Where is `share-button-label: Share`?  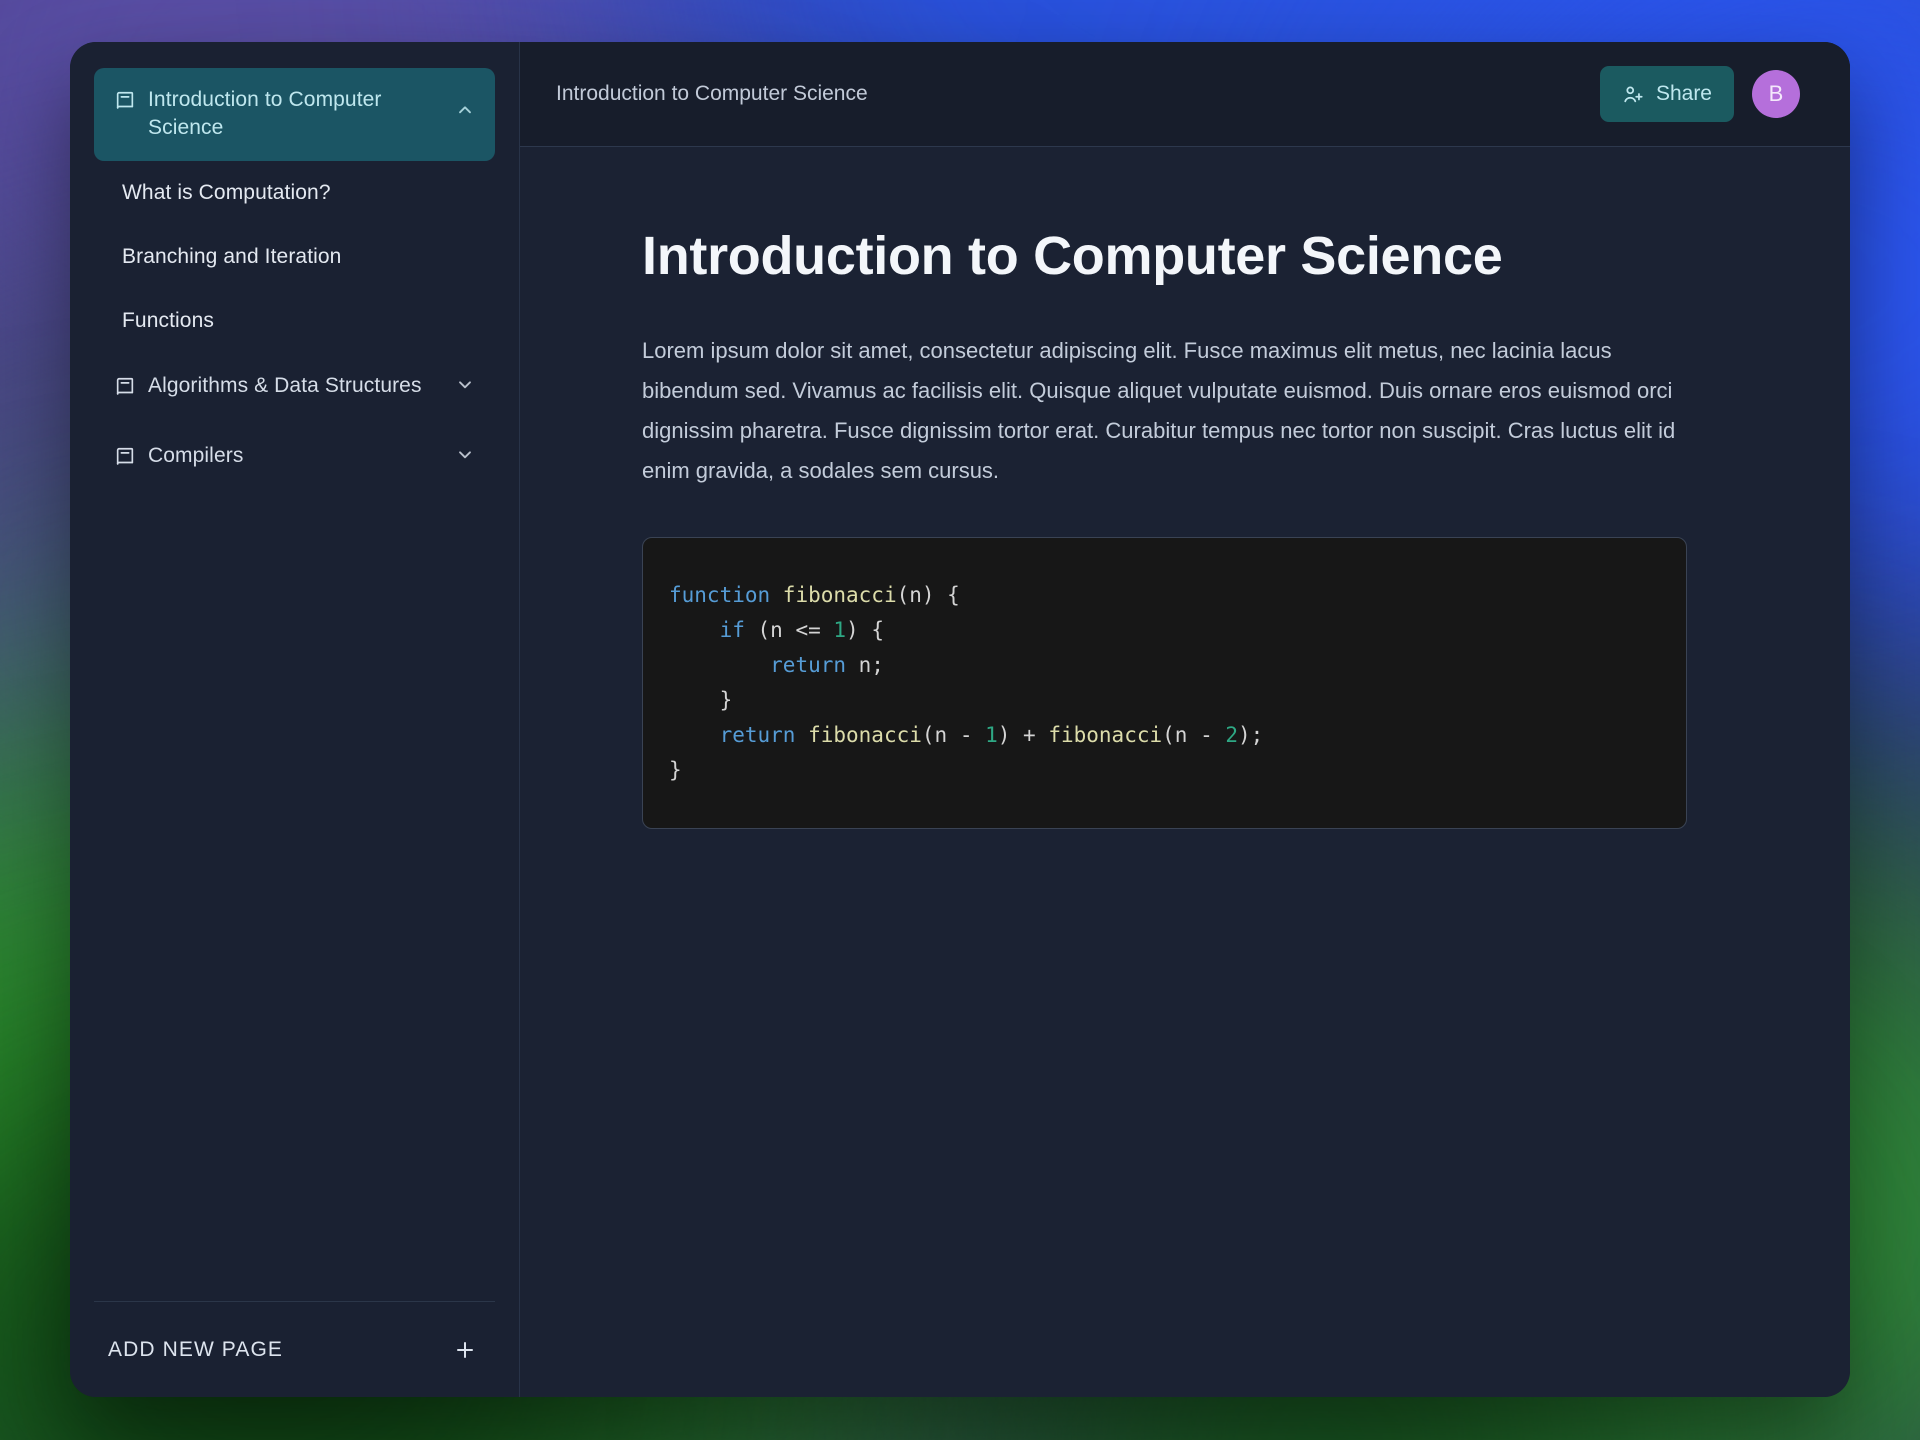
share-button-label: Share is located at coordinates (1683, 93).